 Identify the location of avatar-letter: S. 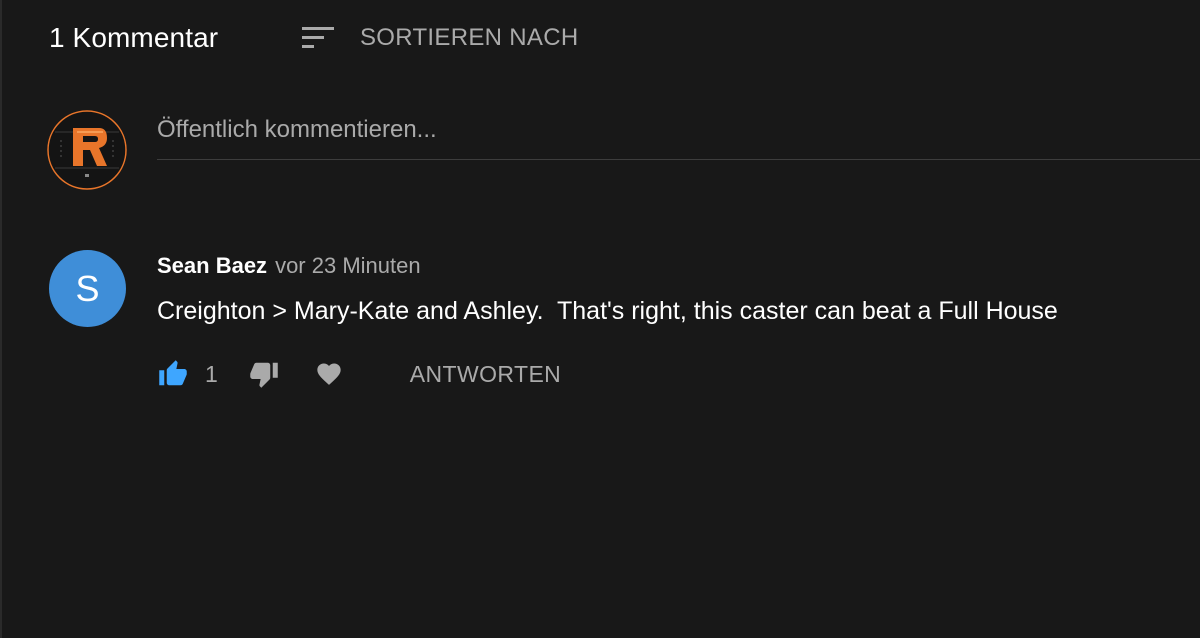
(87, 288).